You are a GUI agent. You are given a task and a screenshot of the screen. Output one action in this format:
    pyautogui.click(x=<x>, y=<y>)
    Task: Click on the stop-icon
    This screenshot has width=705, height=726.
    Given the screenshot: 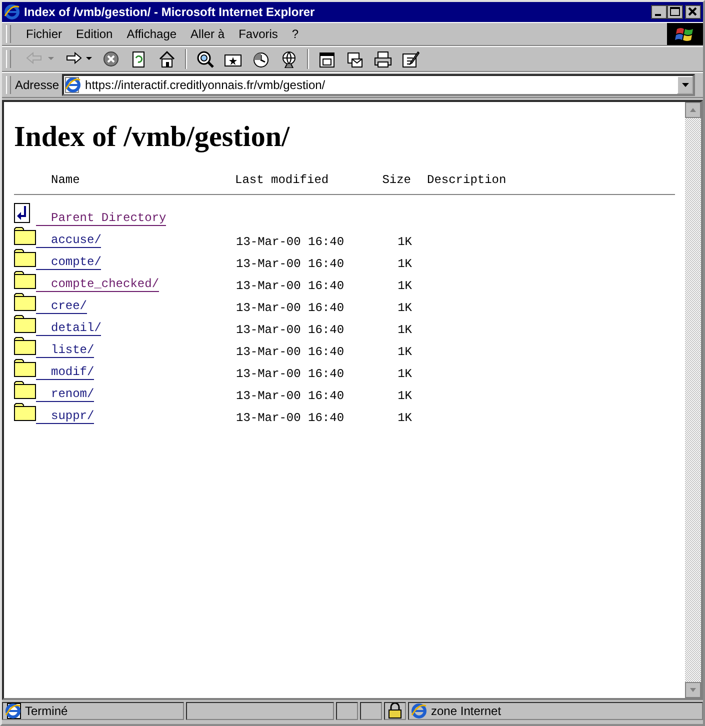 What is the action you would take?
    pyautogui.click(x=111, y=59)
    